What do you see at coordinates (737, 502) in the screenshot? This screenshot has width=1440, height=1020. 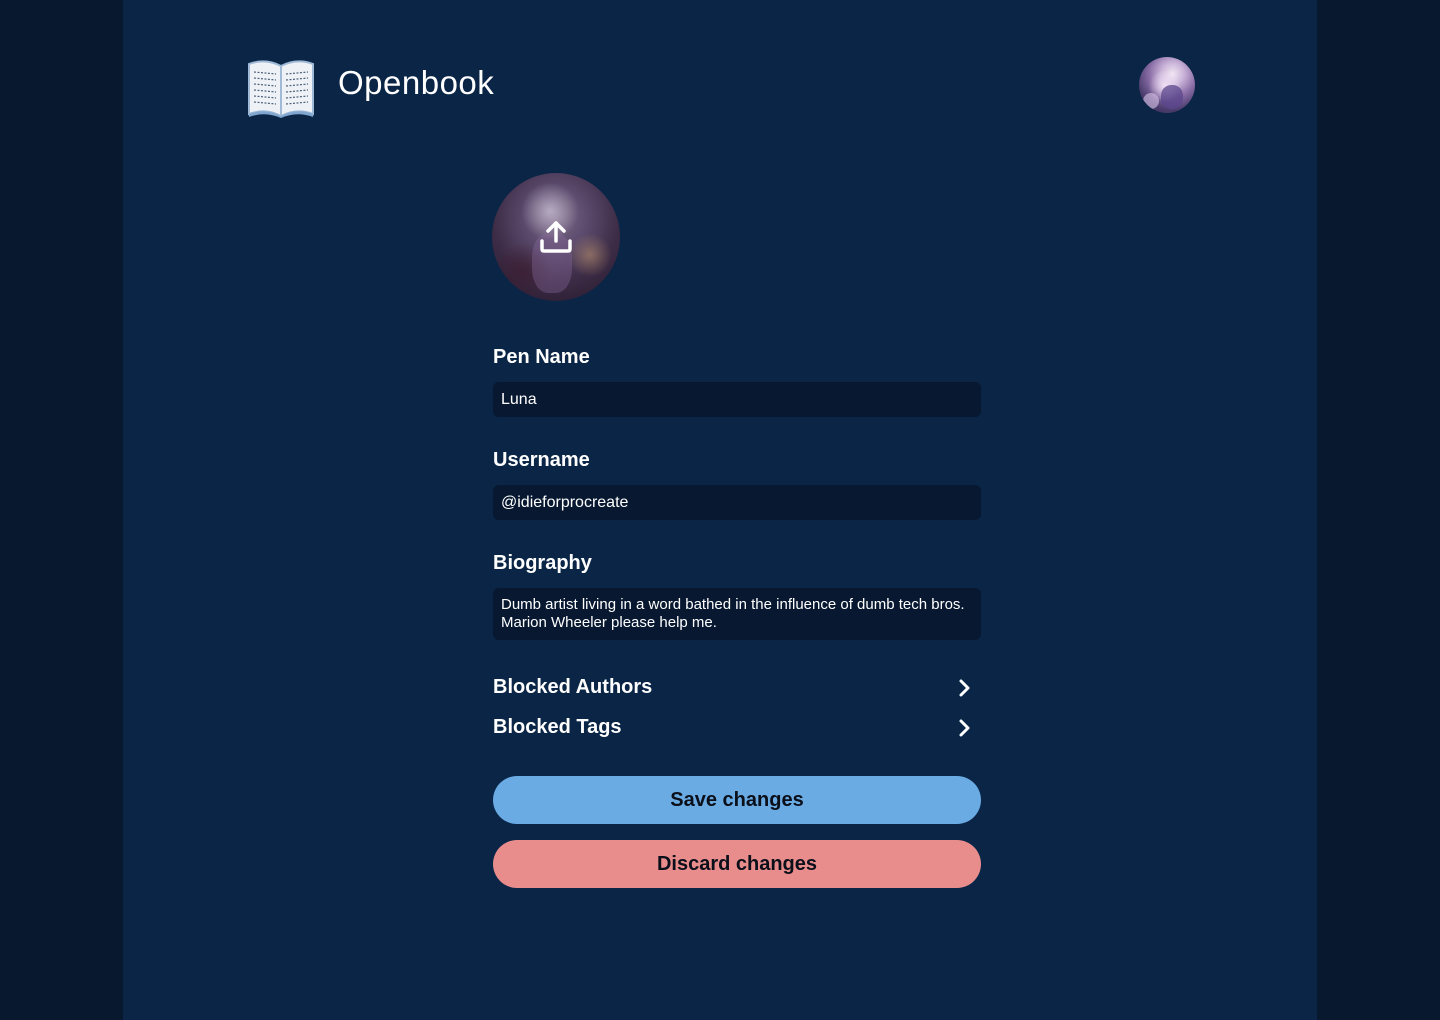 I see `username-input: @idieforprocreate` at bounding box center [737, 502].